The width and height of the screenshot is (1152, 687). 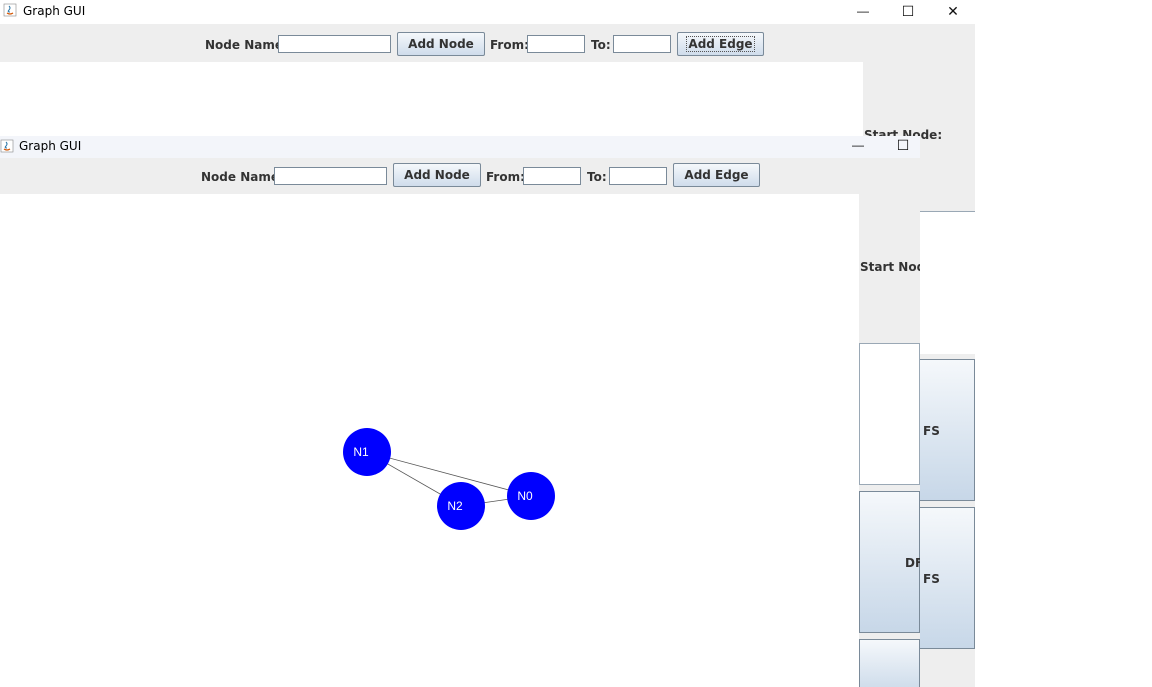 I want to click on close-button: ✕, so click(x=952, y=11).